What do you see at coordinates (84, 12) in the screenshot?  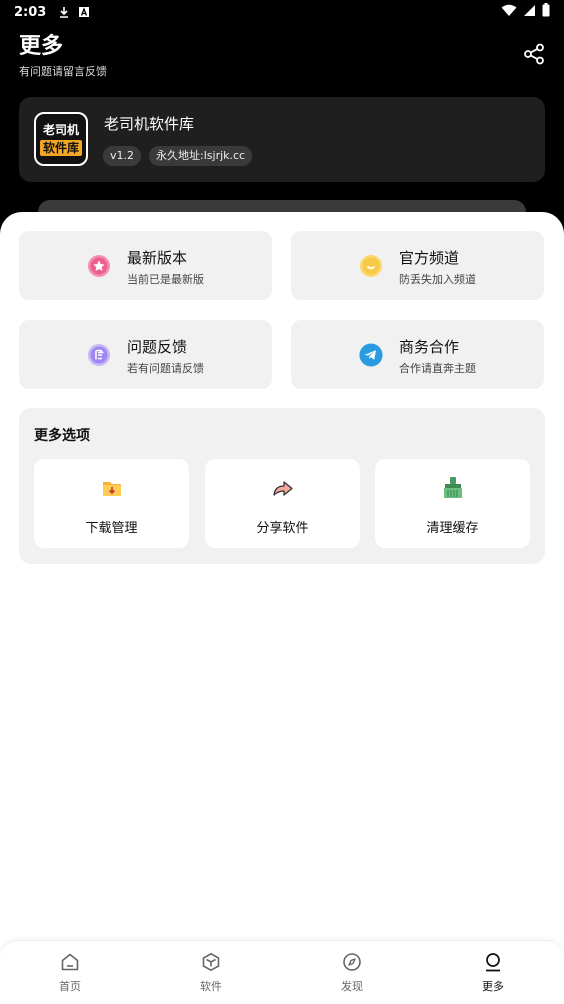 I see `a-icon` at bounding box center [84, 12].